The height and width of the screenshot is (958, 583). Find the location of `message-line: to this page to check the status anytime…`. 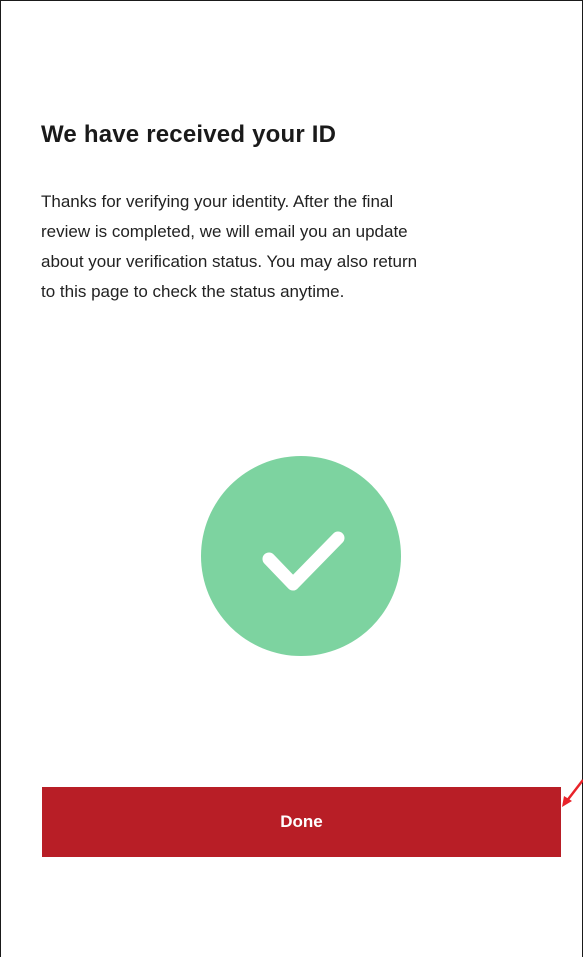

message-line: to this page to check the status anytime… is located at coordinates (193, 291).